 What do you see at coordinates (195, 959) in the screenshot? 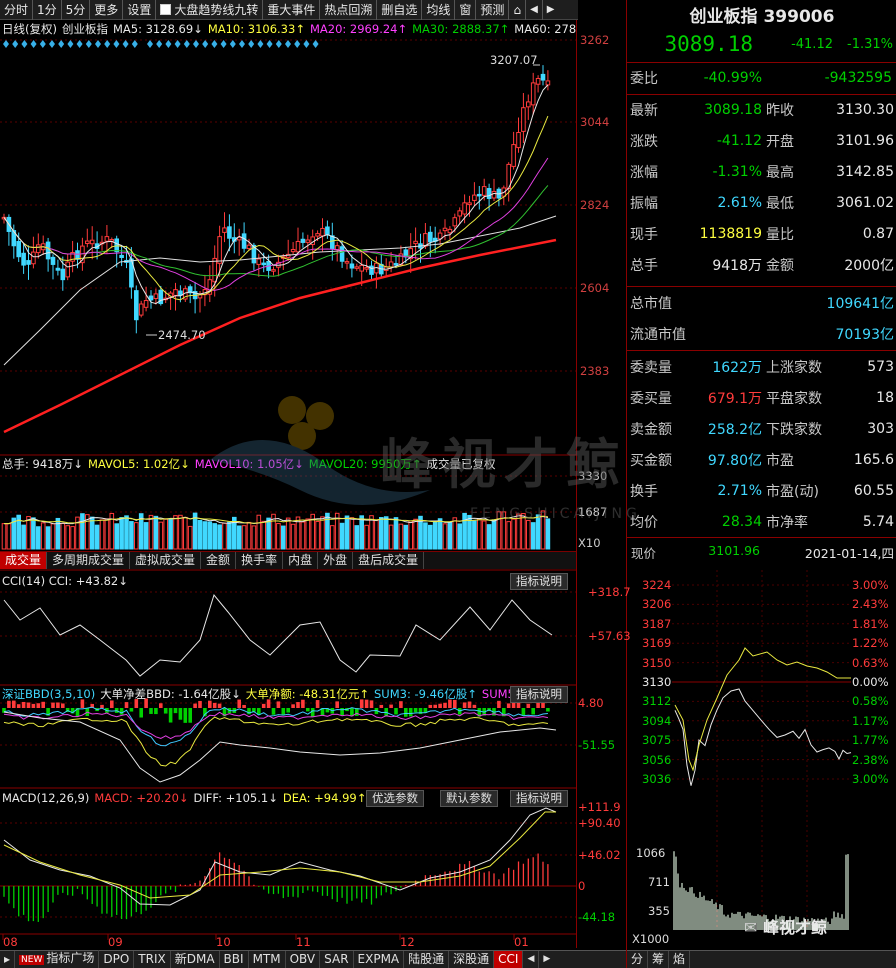
I see `tab-new-dma: 新DMA` at bounding box center [195, 959].